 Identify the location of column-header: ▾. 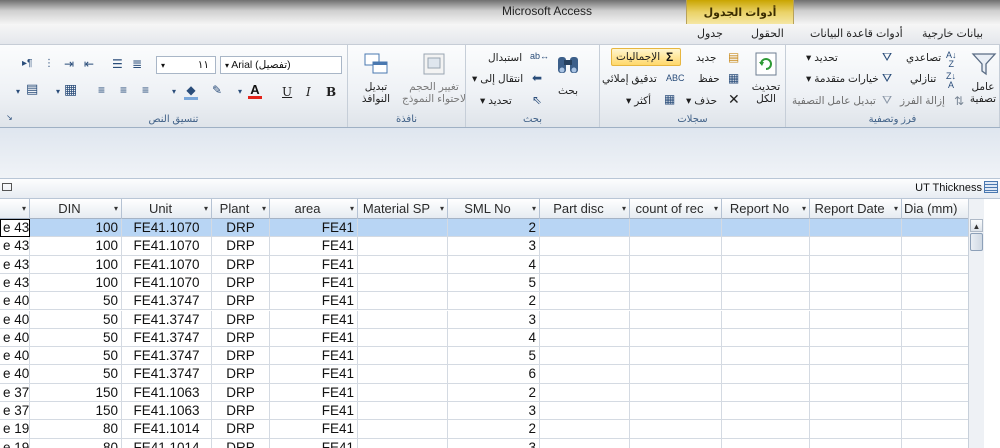
(15, 209).